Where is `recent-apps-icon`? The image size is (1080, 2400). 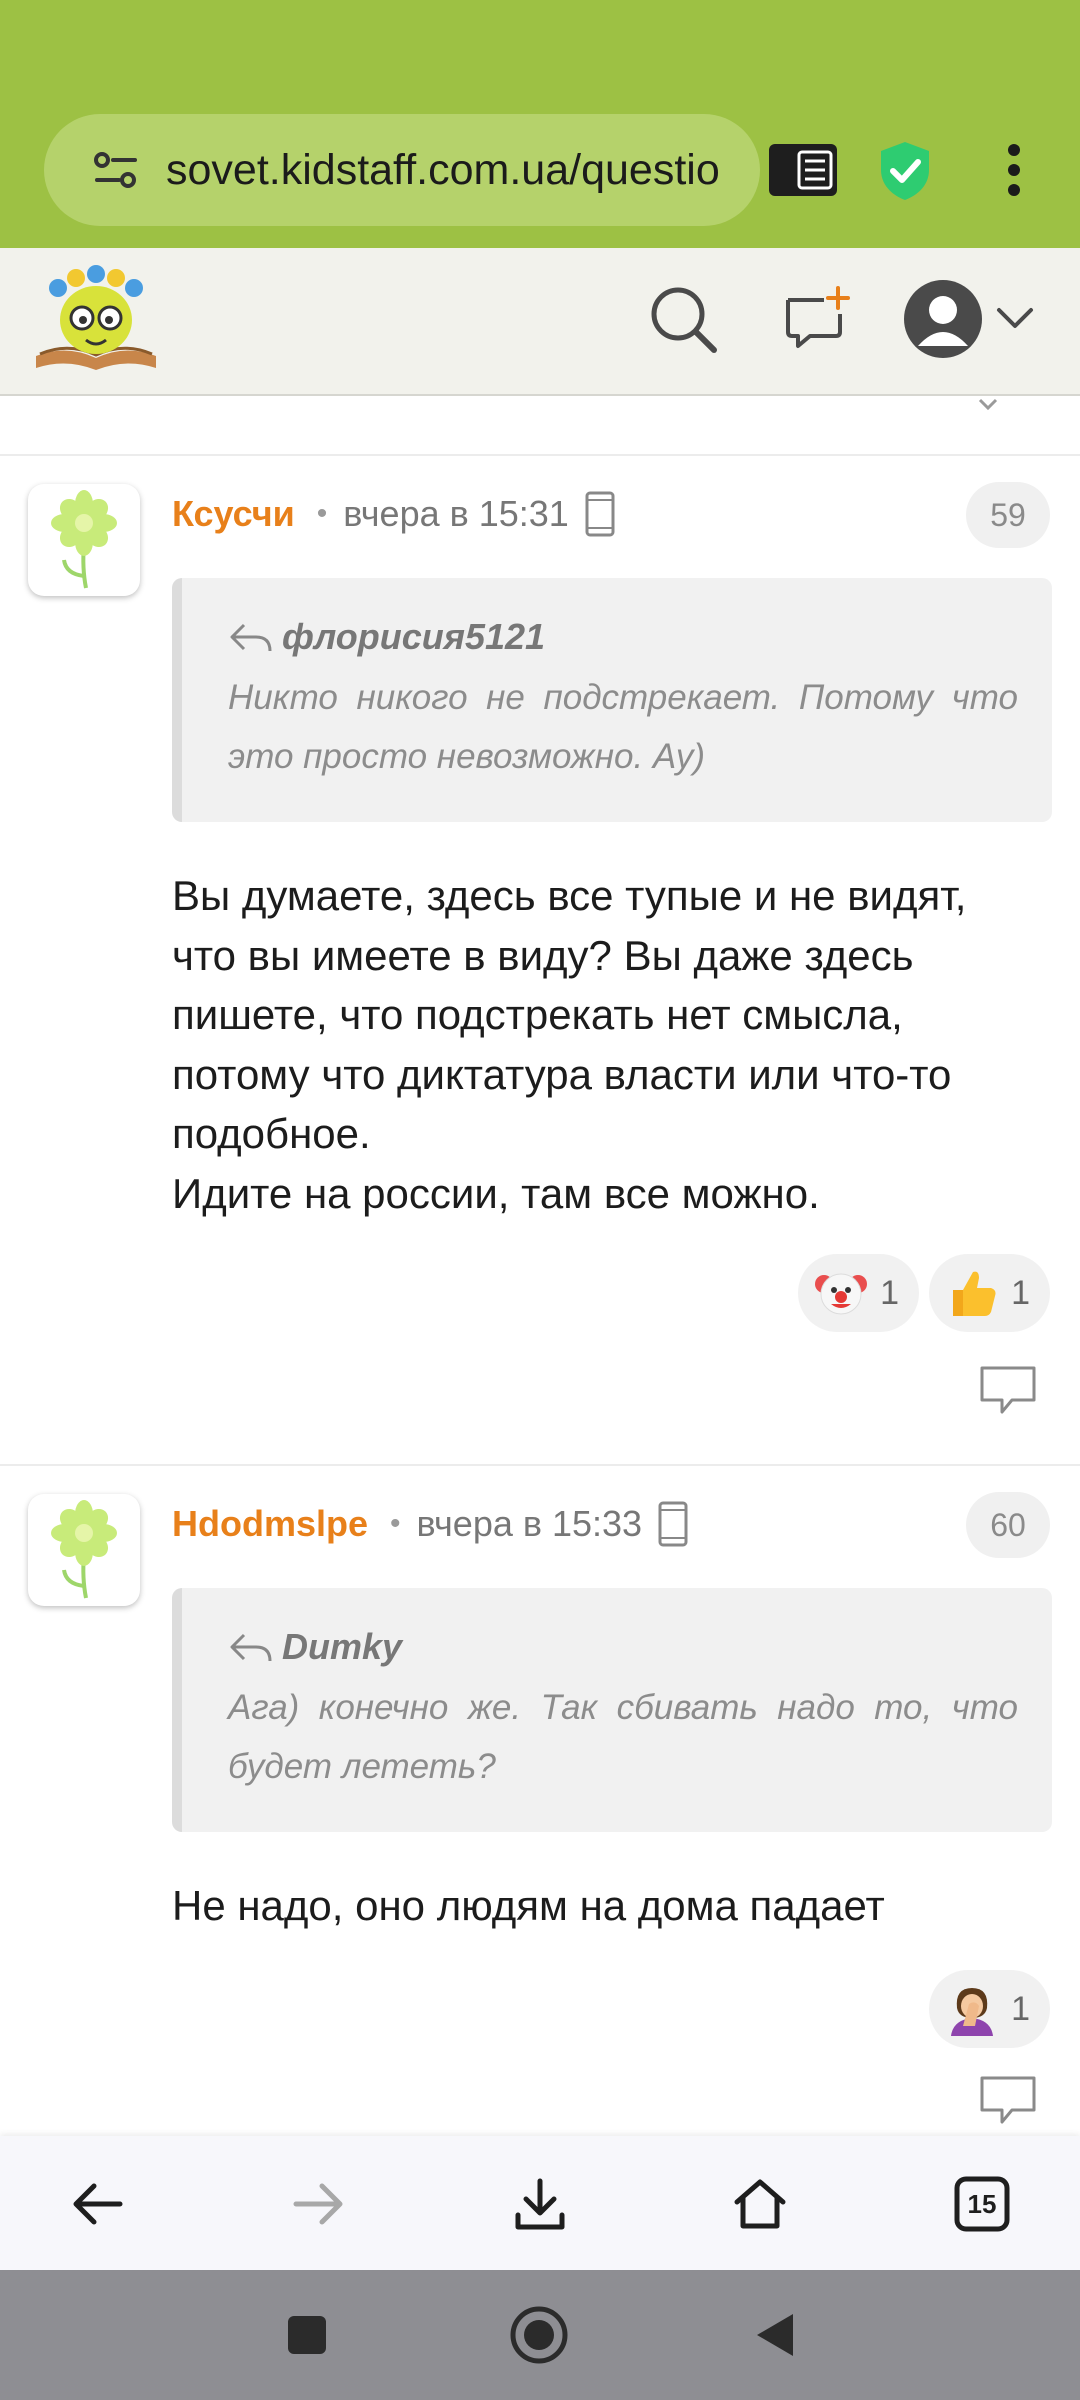 recent-apps-icon is located at coordinates (307, 2335).